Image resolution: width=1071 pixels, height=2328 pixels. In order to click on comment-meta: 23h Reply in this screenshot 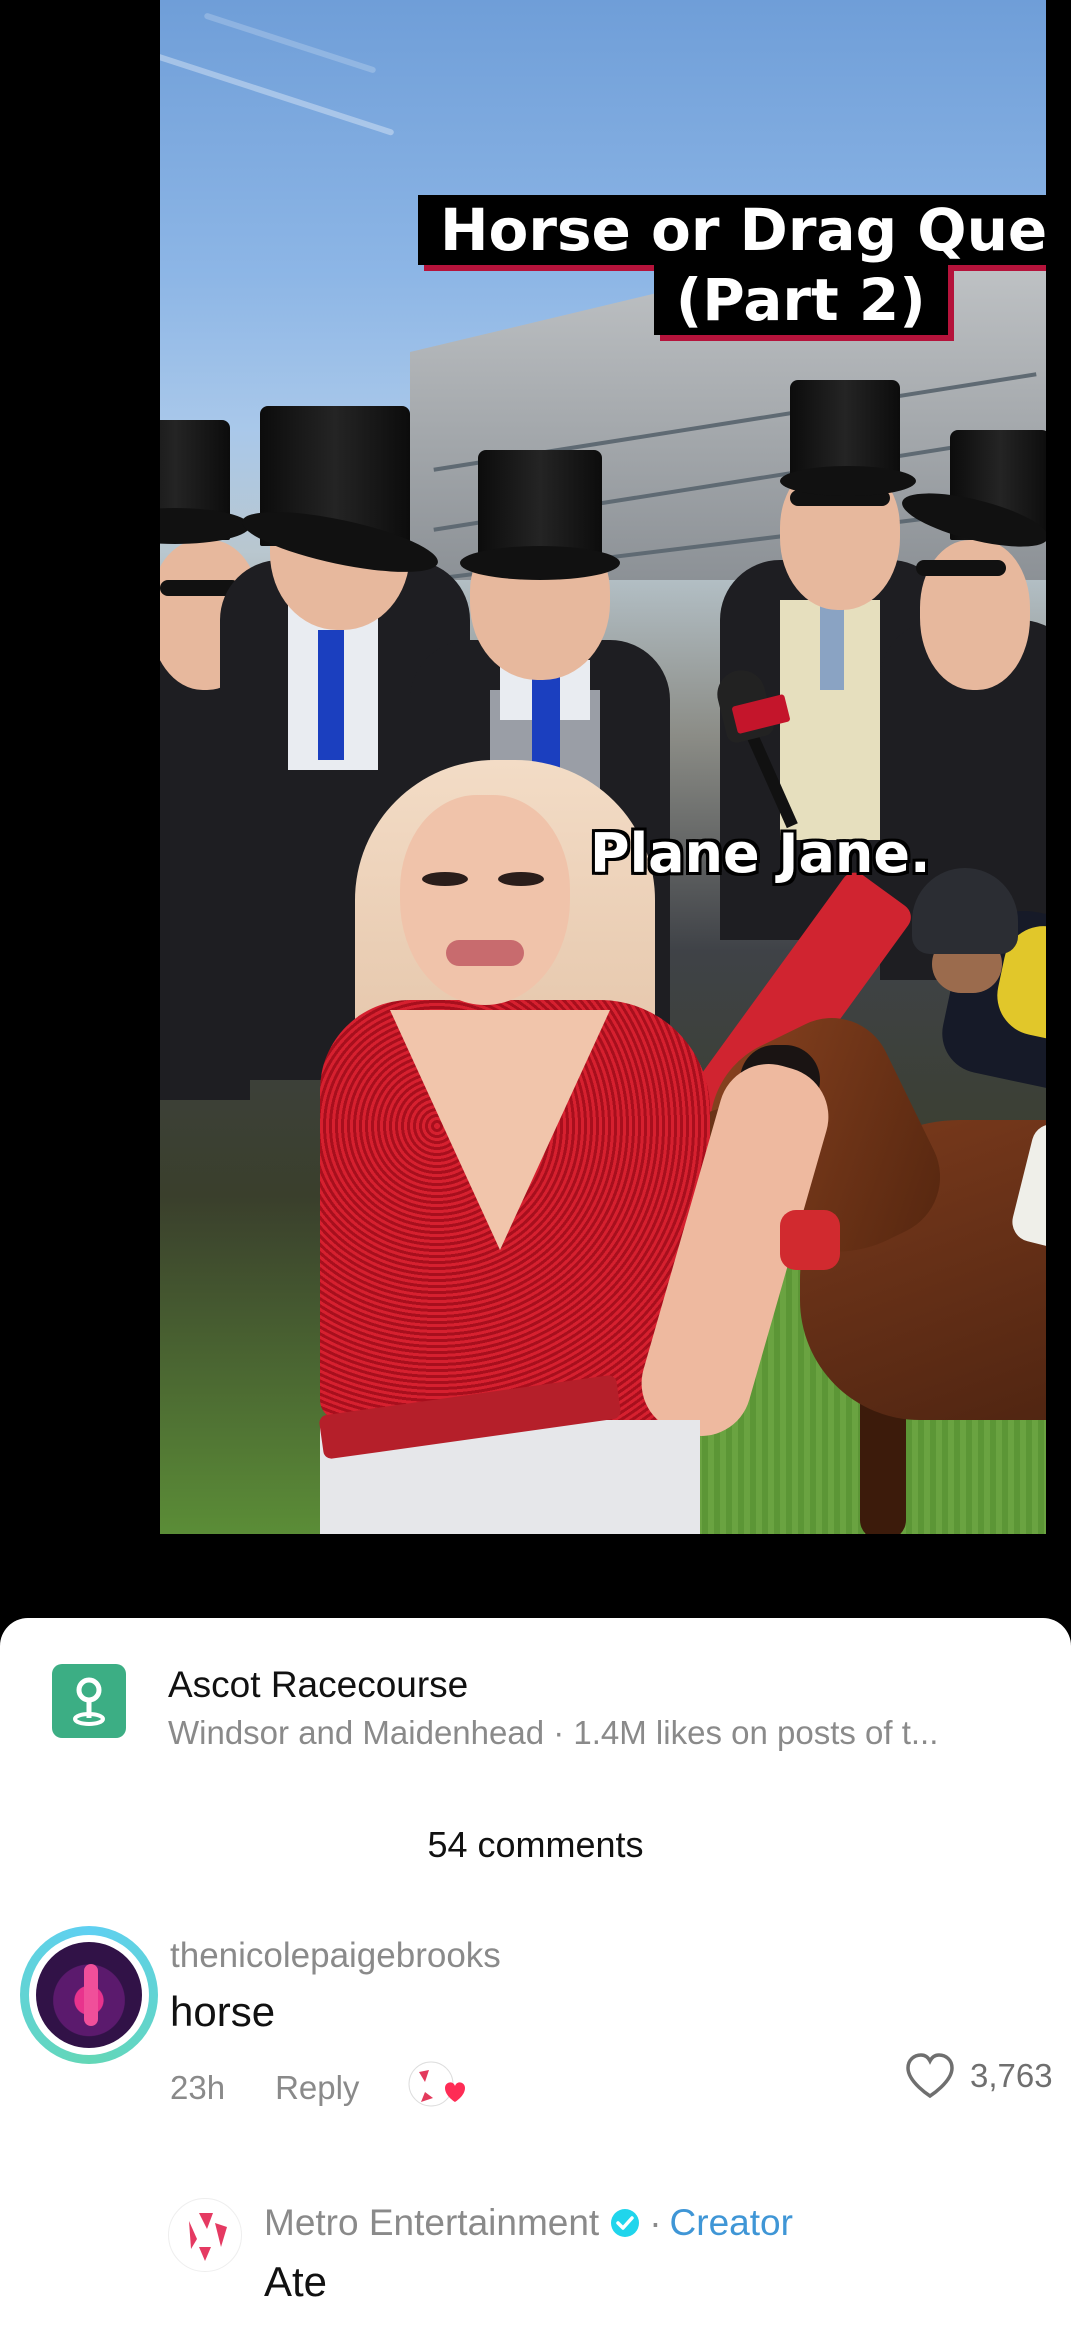, I will do `click(318, 2088)`.